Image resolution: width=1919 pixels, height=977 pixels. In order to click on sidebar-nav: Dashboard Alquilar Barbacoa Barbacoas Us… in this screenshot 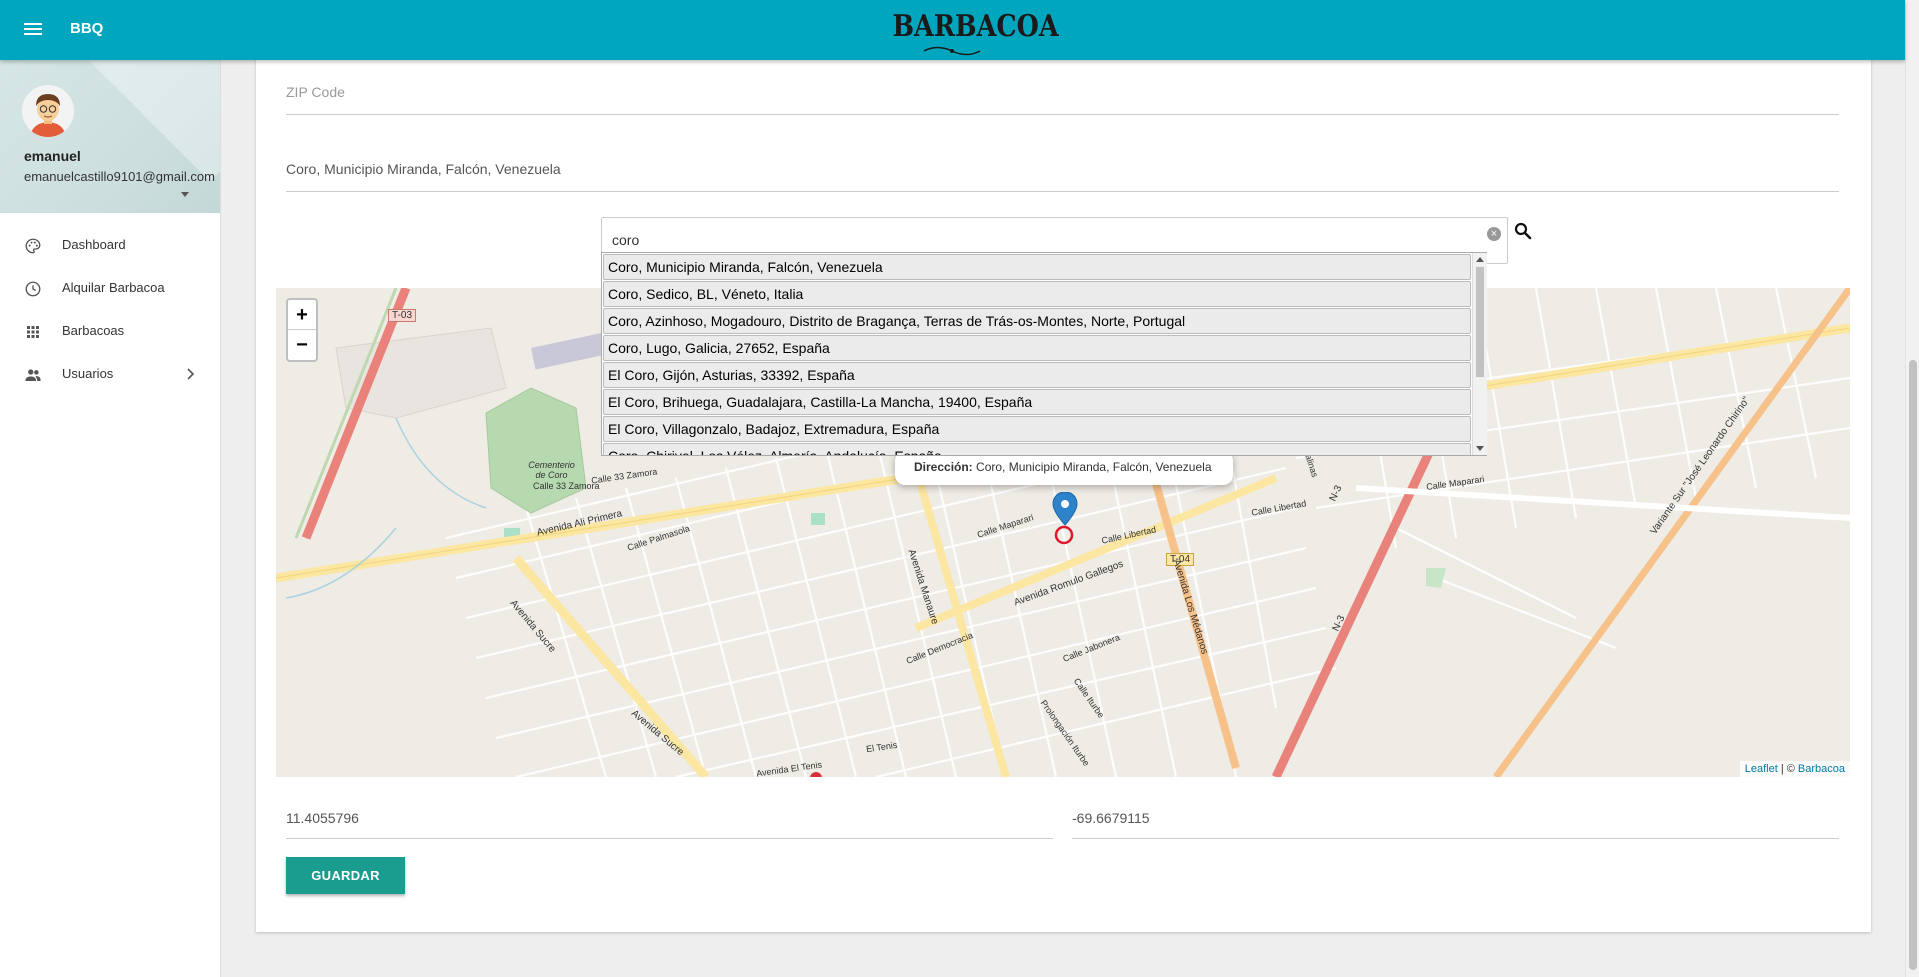, I will do `click(110, 309)`.